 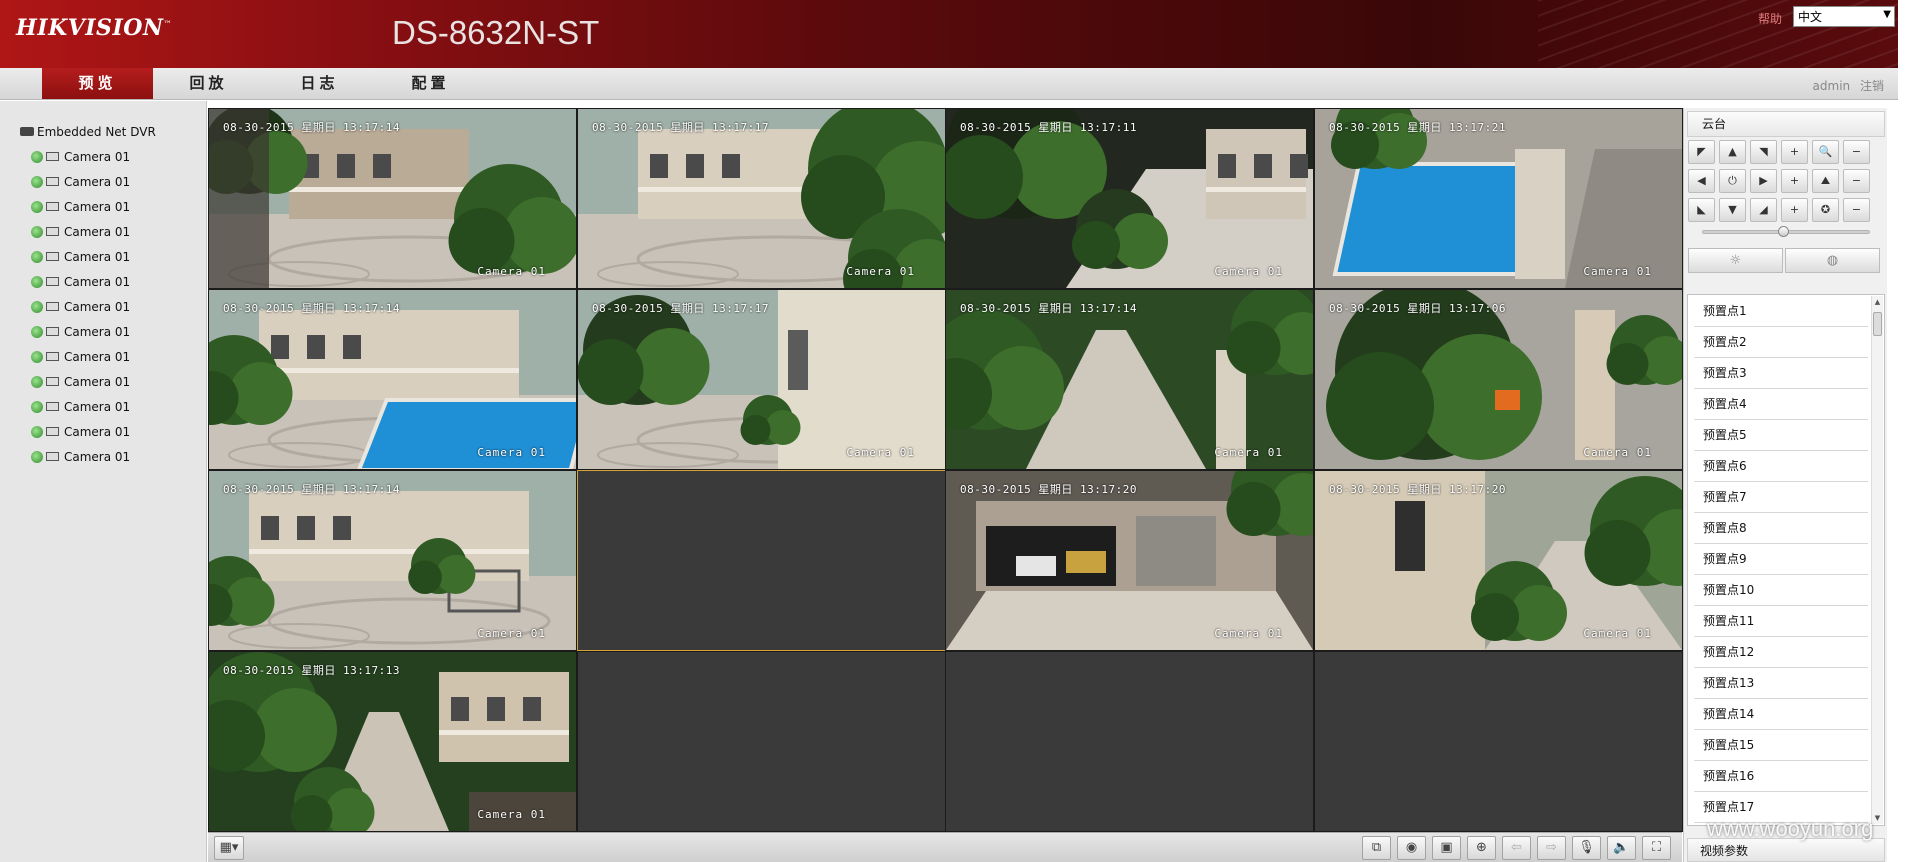 What do you see at coordinates (1481, 848) in the screenshot?
I see `zoom-icon: ⊕` at bounding box center [1481, 848].